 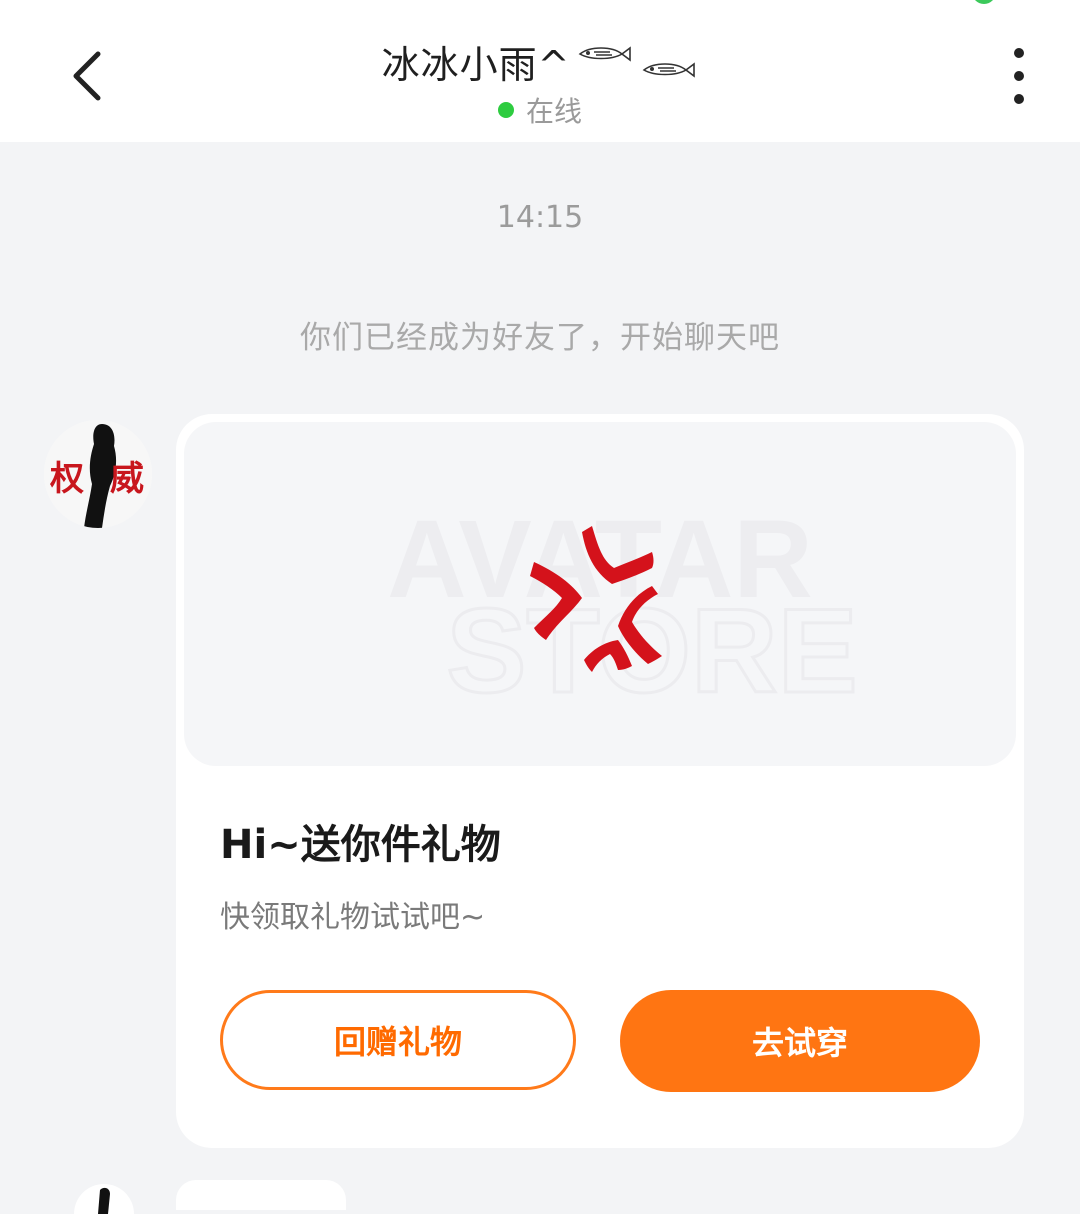 What do you see at coordinates (800, 1041) in the screenshot?
I see `try-on-button: 去试穿` at bounding box center [800, 1041].